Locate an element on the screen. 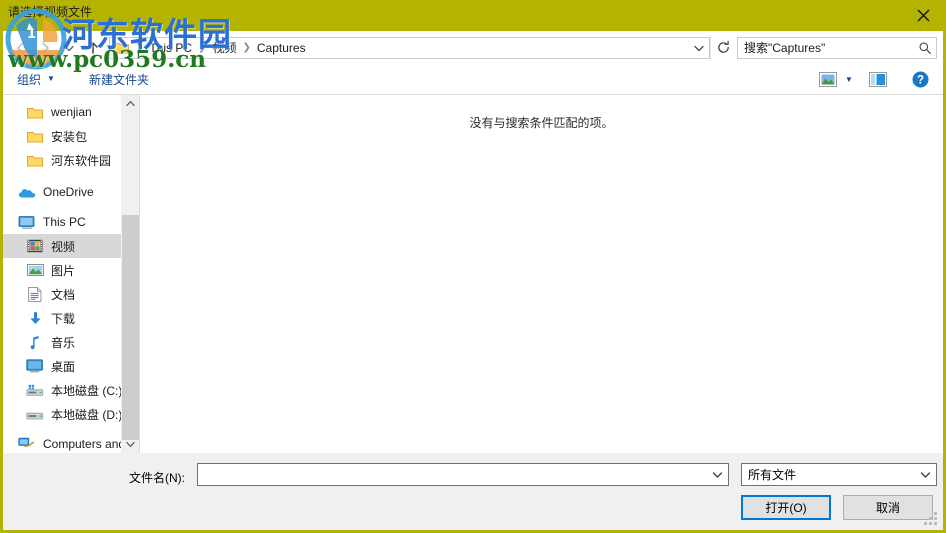 Image resolution: width=946 pixels, height=533 pixels. sidebar-item-label: 文档 is located at coordinates (63, 294).